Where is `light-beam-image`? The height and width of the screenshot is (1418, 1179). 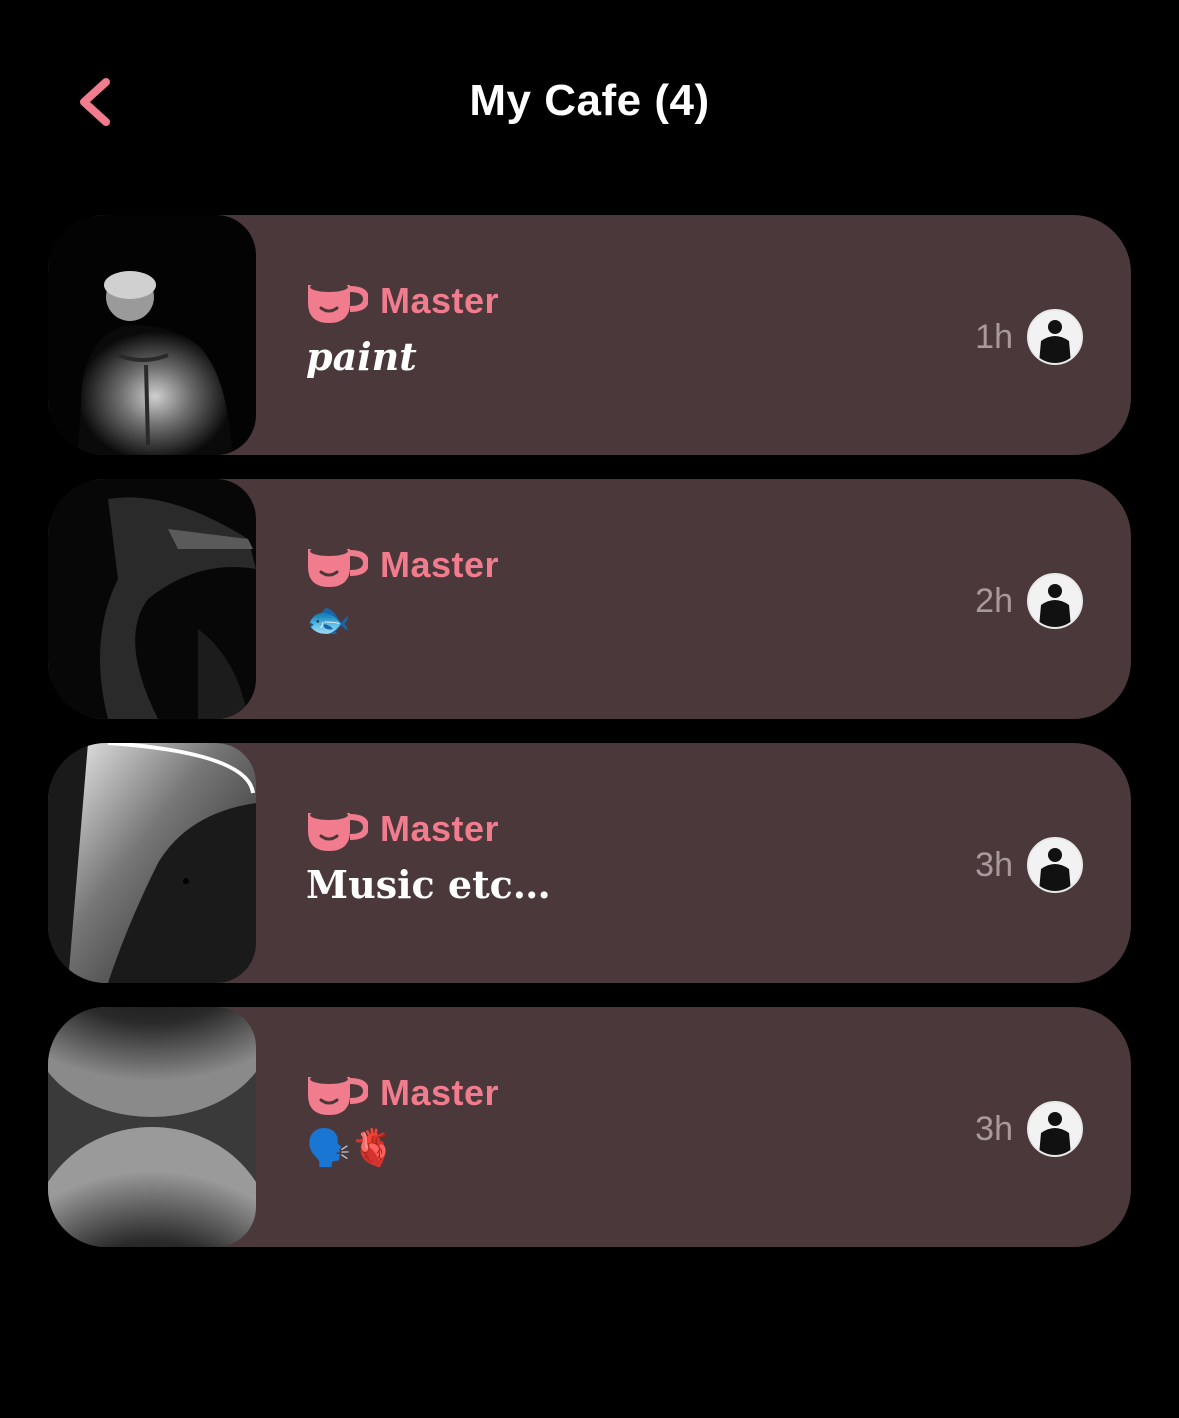 light-beam-image is located at coordinates (152, 863).